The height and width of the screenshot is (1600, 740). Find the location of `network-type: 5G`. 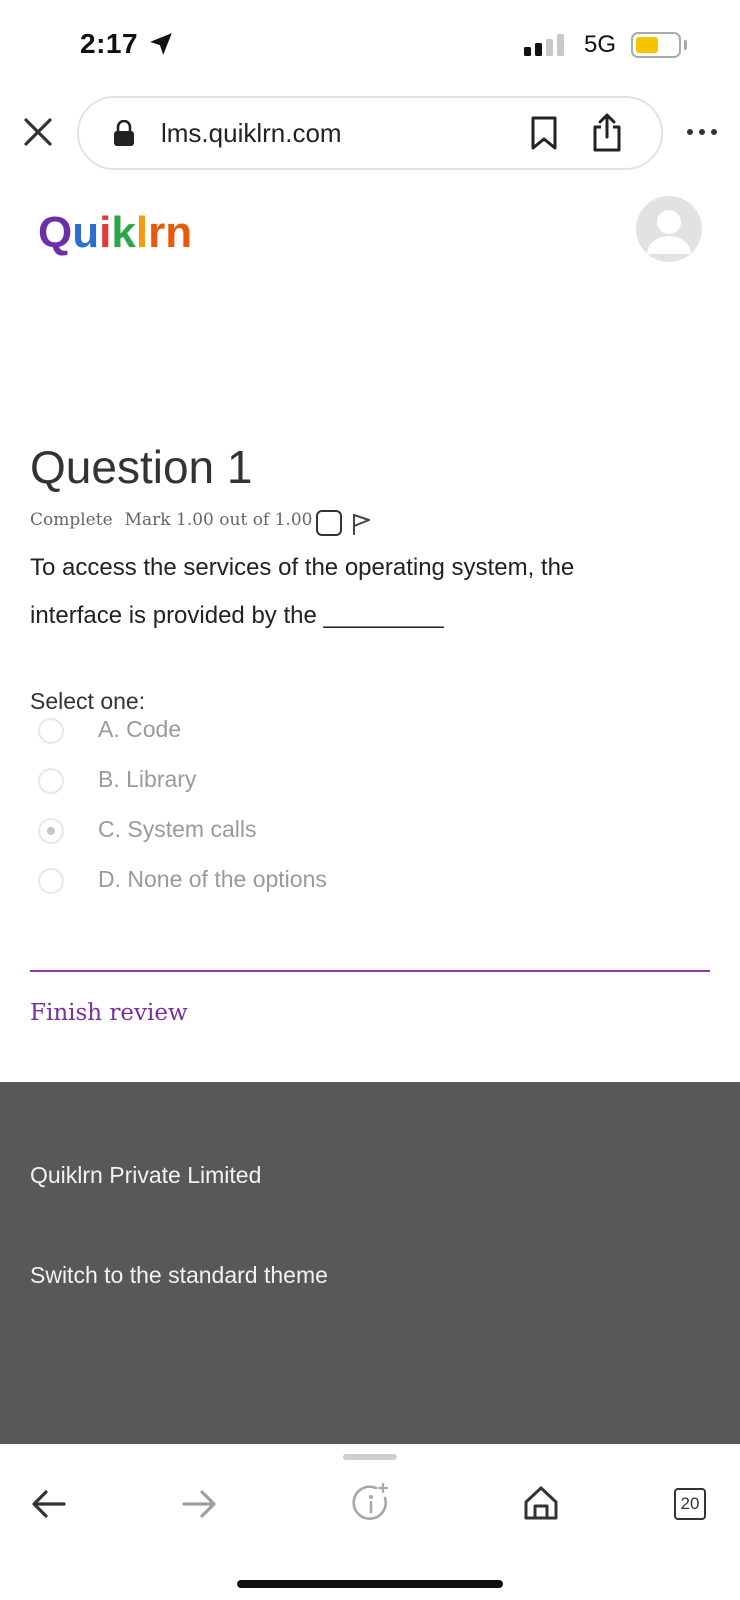

network-type: 5G is located at coordinates (600, 44).